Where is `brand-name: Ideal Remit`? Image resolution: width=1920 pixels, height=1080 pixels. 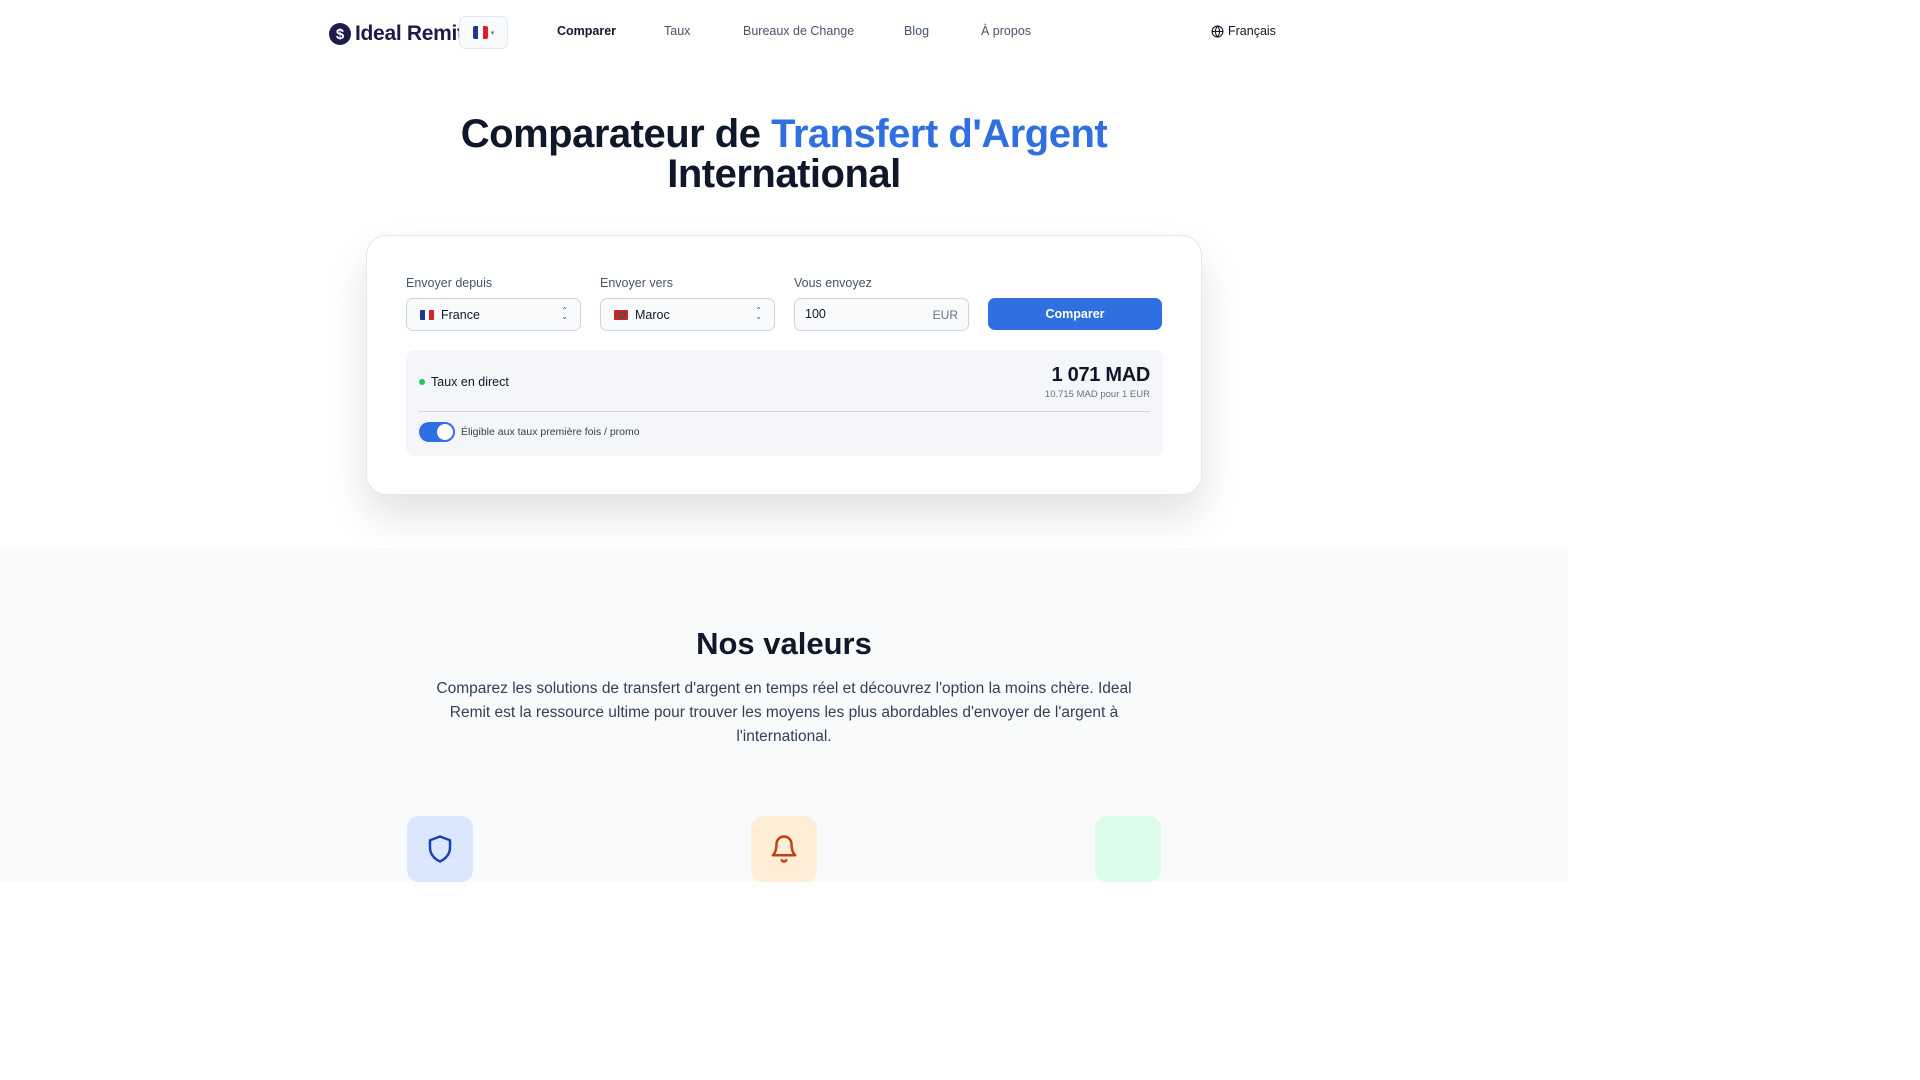
brand-name: Ideal Remit is located at coordinates (409, 33).